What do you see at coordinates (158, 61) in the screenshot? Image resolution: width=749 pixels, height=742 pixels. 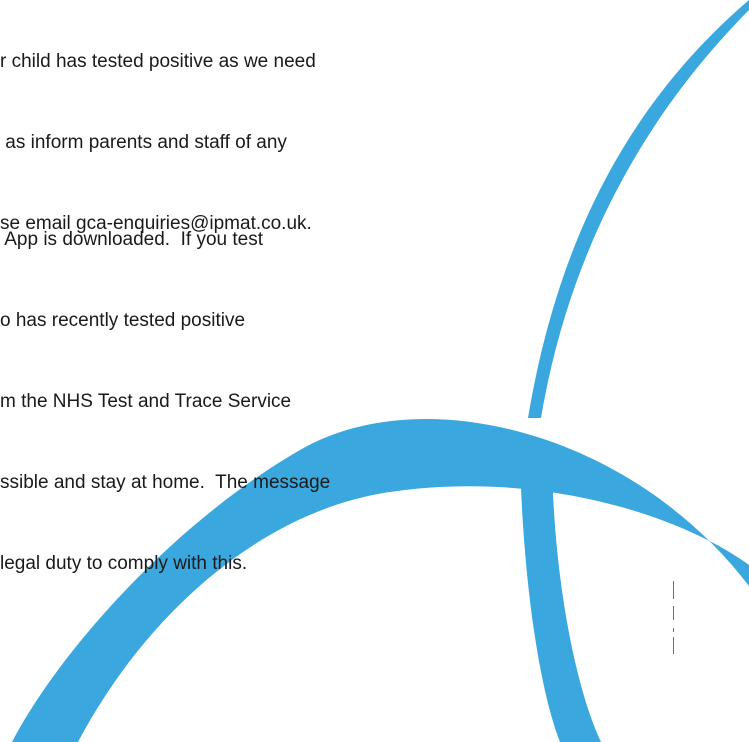 I see `text-line: r child has tested positive as we need` at bounding box center [158, 61].